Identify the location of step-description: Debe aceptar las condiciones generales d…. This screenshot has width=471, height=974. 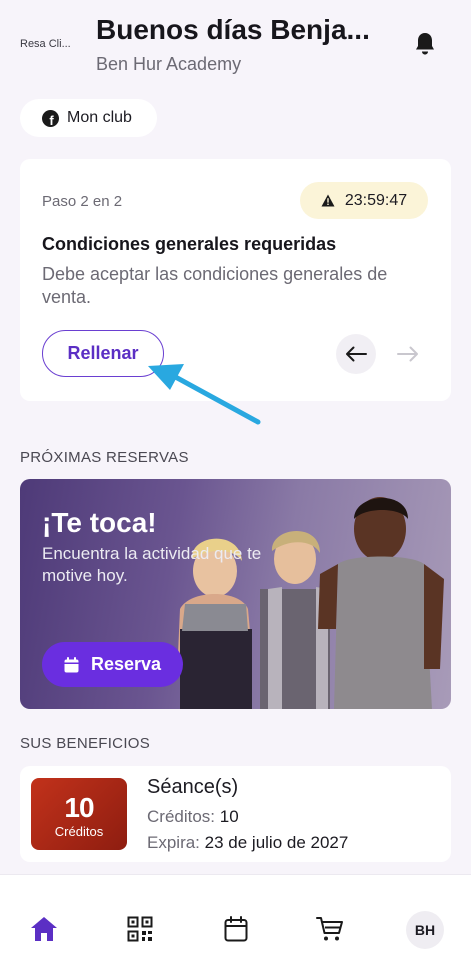
(215, 285).